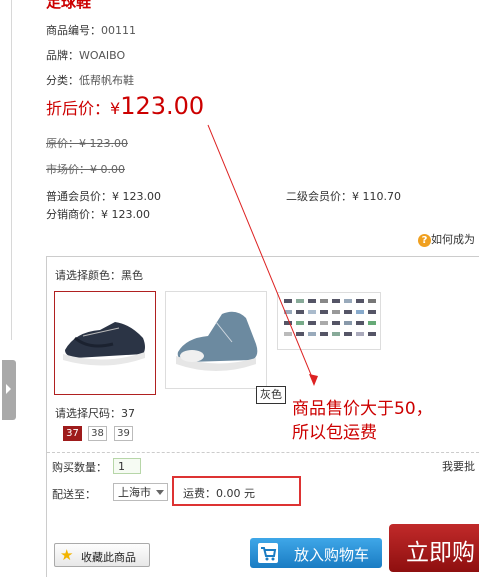  What do you see at coordinates (134, 492) in the screenshot?
I see `city-select-value: 上海市` at bounding box center [134, 492].